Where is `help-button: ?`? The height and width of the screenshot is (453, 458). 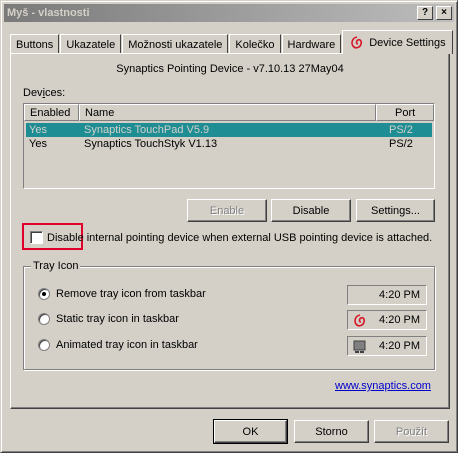
help-button: ? is located at coordinates (425, 13).